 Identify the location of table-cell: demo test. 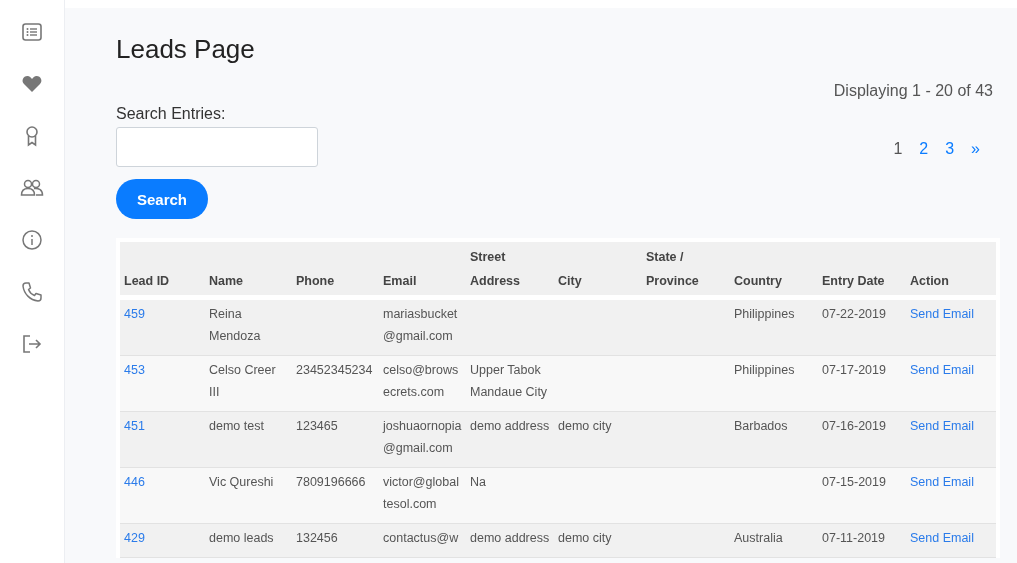
(236, 426).